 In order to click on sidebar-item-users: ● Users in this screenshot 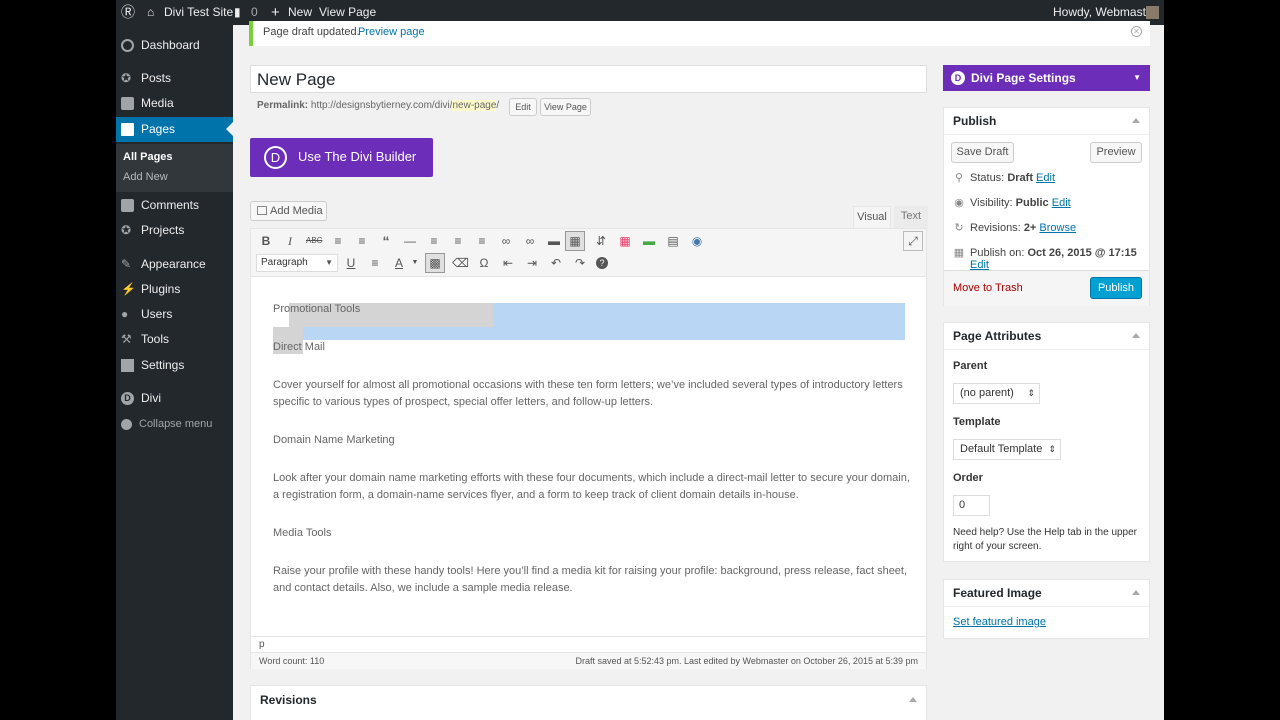, I will do `click(174, 314)`.